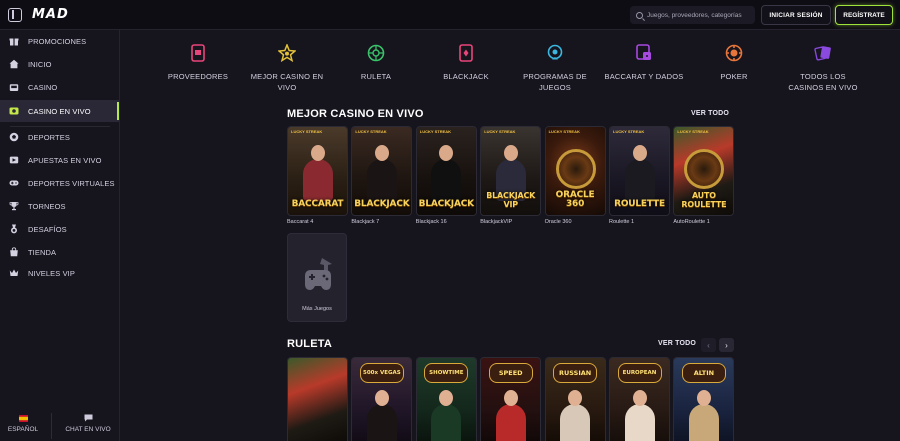 This screenshot has width=900, height=441. Describe the element at coordinates (558, 222) in the screenshot. I see `game-card-label: Oracle 360` at that location.